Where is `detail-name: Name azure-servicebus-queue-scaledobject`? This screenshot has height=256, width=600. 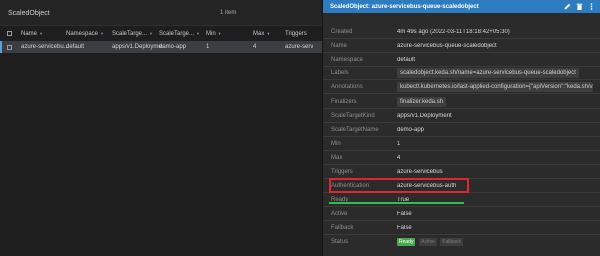 detail-name: Name azure-servicebus-queue-scaledobject is located at coordinates (461, 46).